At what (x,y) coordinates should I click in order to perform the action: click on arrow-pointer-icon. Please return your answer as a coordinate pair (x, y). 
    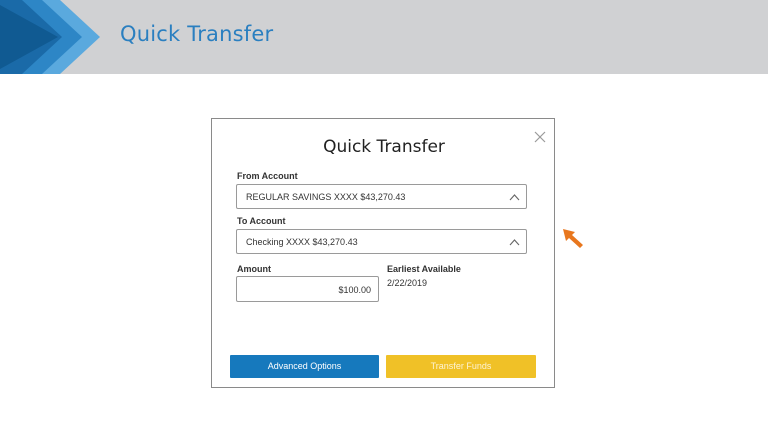
    Looking at the image, I should click on (573, 238).